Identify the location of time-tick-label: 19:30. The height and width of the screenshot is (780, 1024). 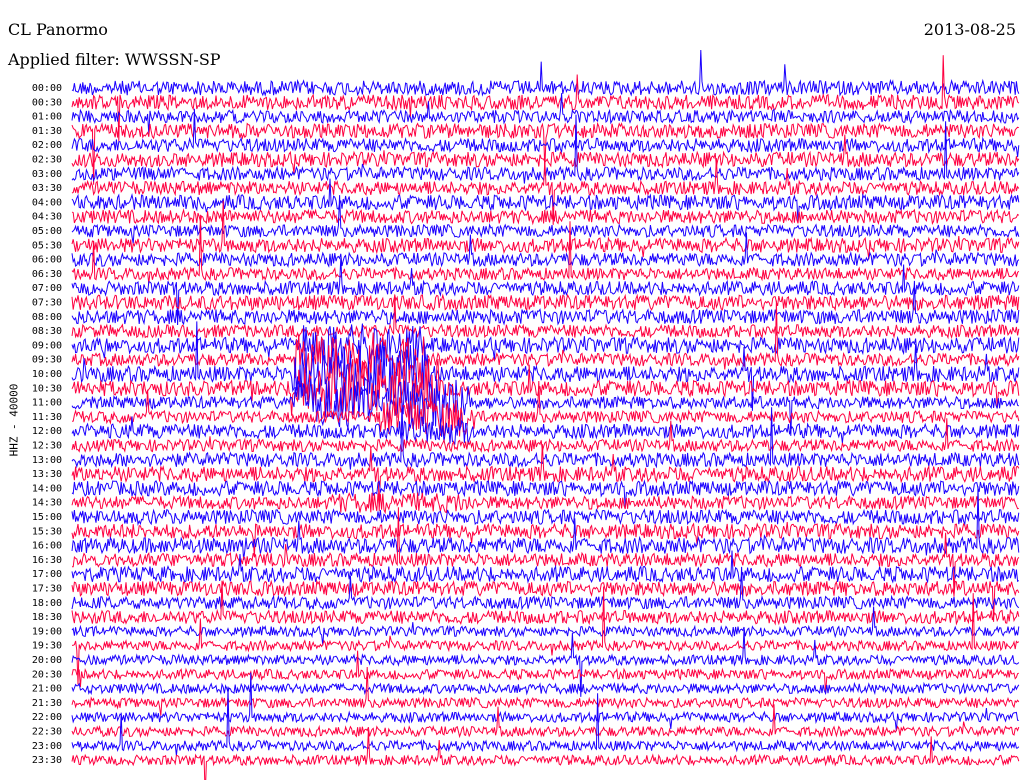
(47, 646).